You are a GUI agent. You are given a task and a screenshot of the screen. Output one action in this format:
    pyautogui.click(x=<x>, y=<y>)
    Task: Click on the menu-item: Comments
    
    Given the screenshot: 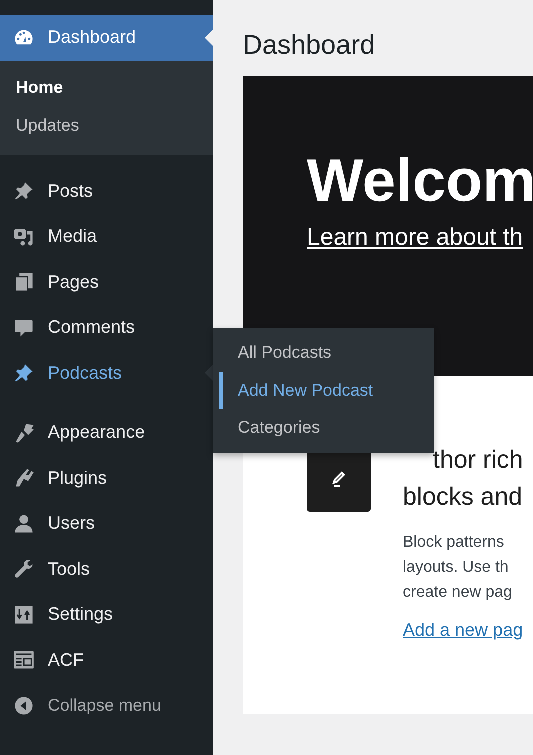 What is the action you would take?
    pyautogui.click(x=106, y=327)
    